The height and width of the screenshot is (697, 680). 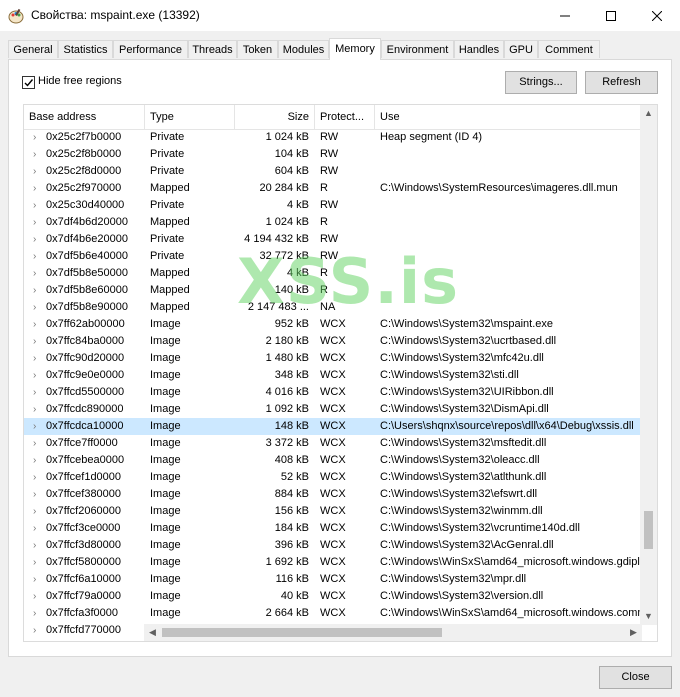 I want to click on horizontal-scroll-thumb, so click(x=302, y=632).